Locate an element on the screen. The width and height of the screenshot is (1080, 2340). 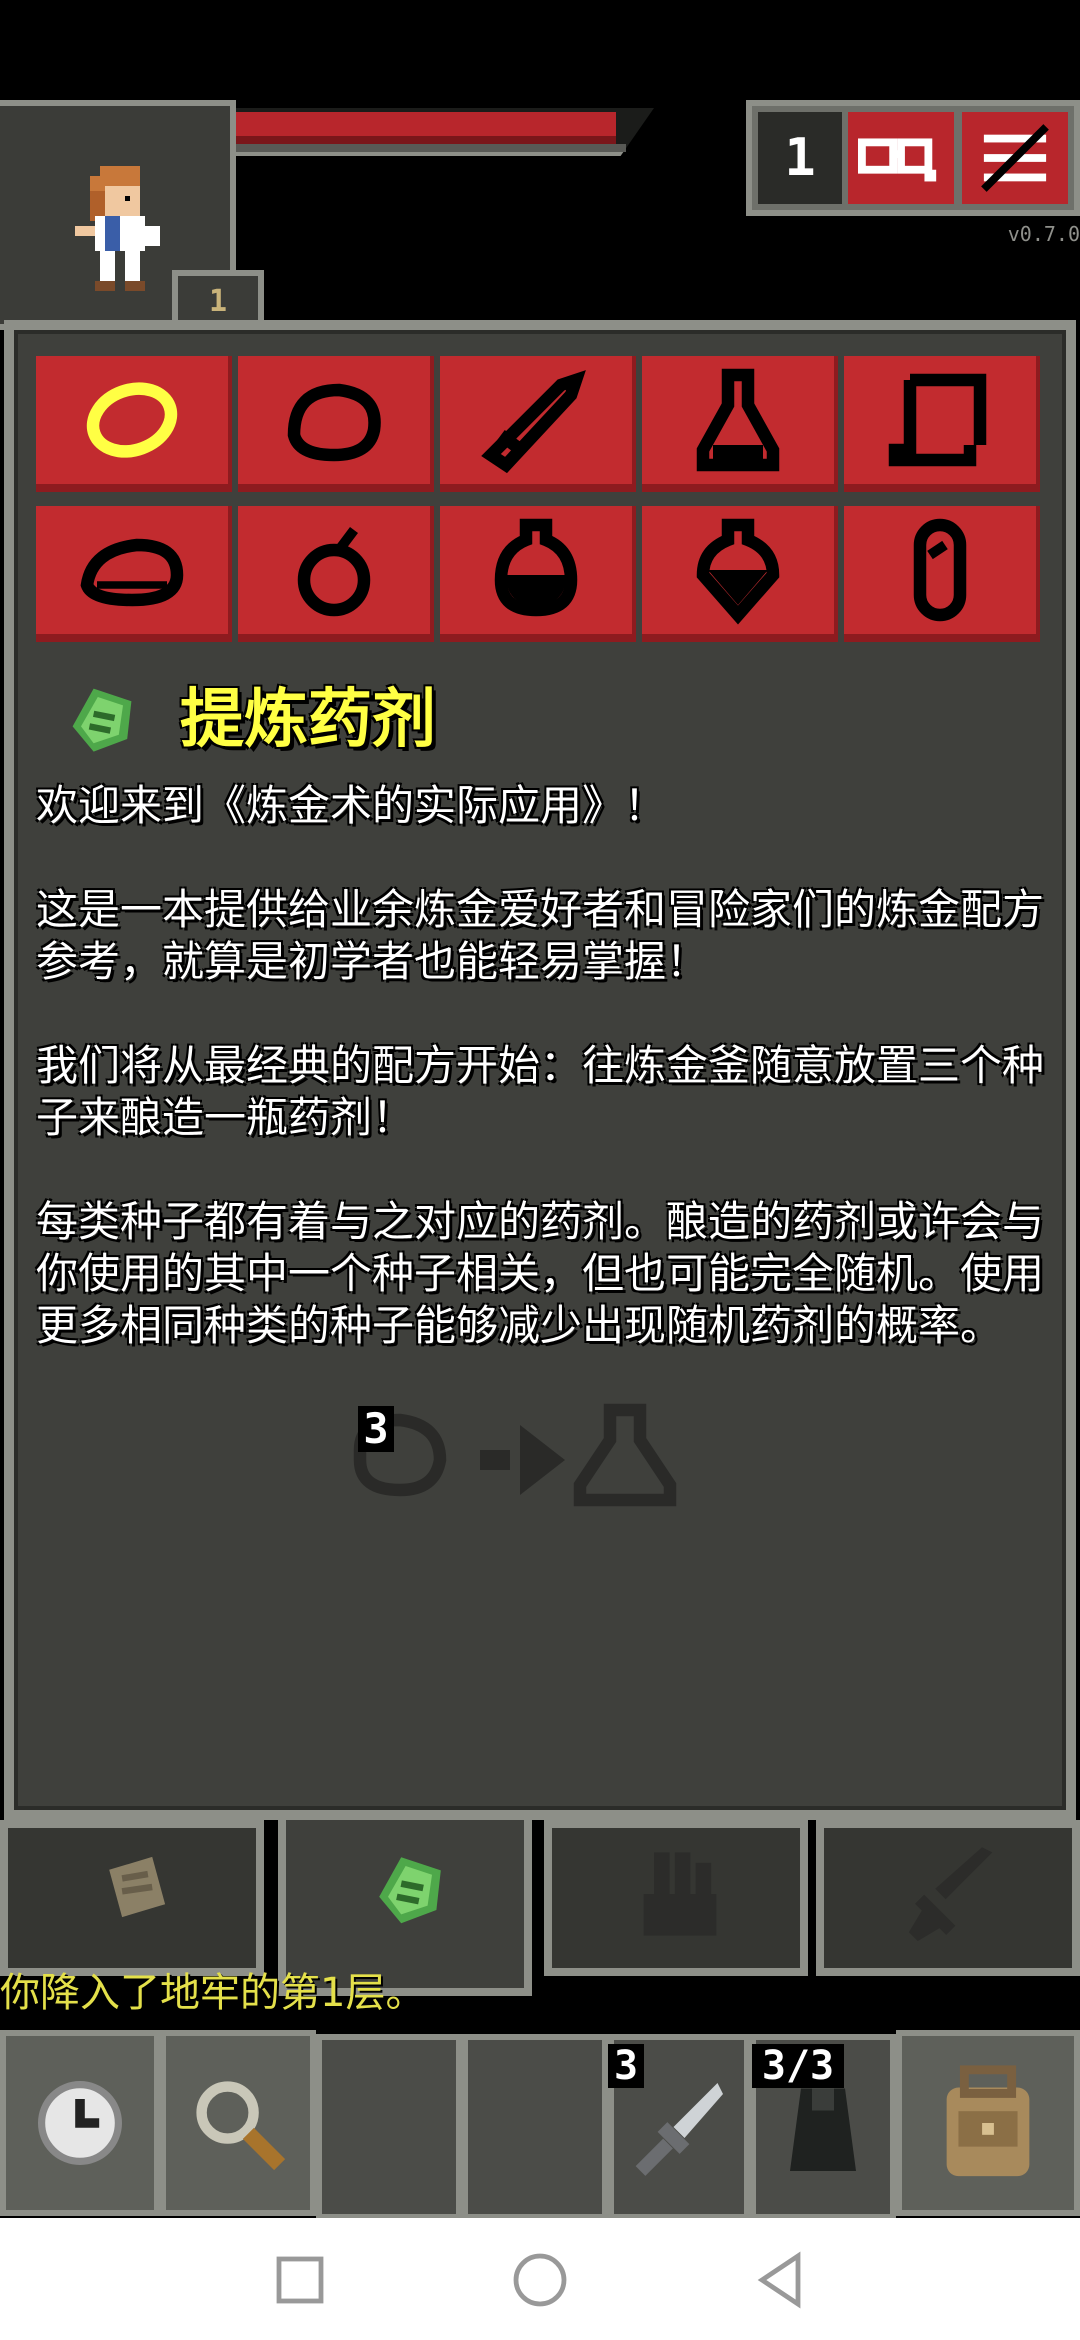
journal-button is located at coordinates (901, 158).